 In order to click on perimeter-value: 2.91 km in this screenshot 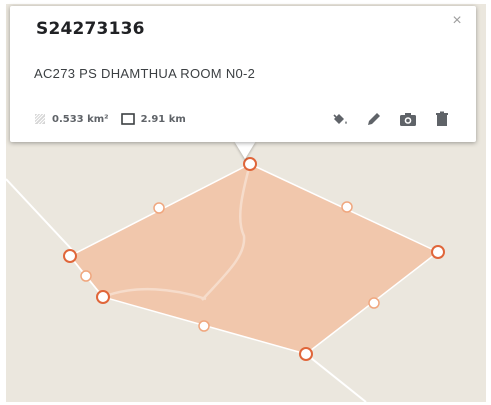, I will do `click(163, 119)`.